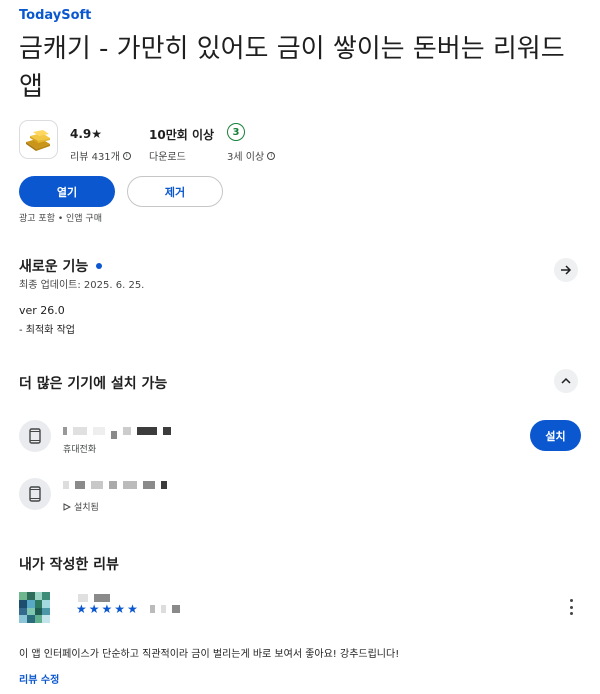 This screenshot has width=600, height=694. What do you see at coordinates (165, 609) in the screenshot?
I see `review-date-redacted` at bounding box center [165, 609].